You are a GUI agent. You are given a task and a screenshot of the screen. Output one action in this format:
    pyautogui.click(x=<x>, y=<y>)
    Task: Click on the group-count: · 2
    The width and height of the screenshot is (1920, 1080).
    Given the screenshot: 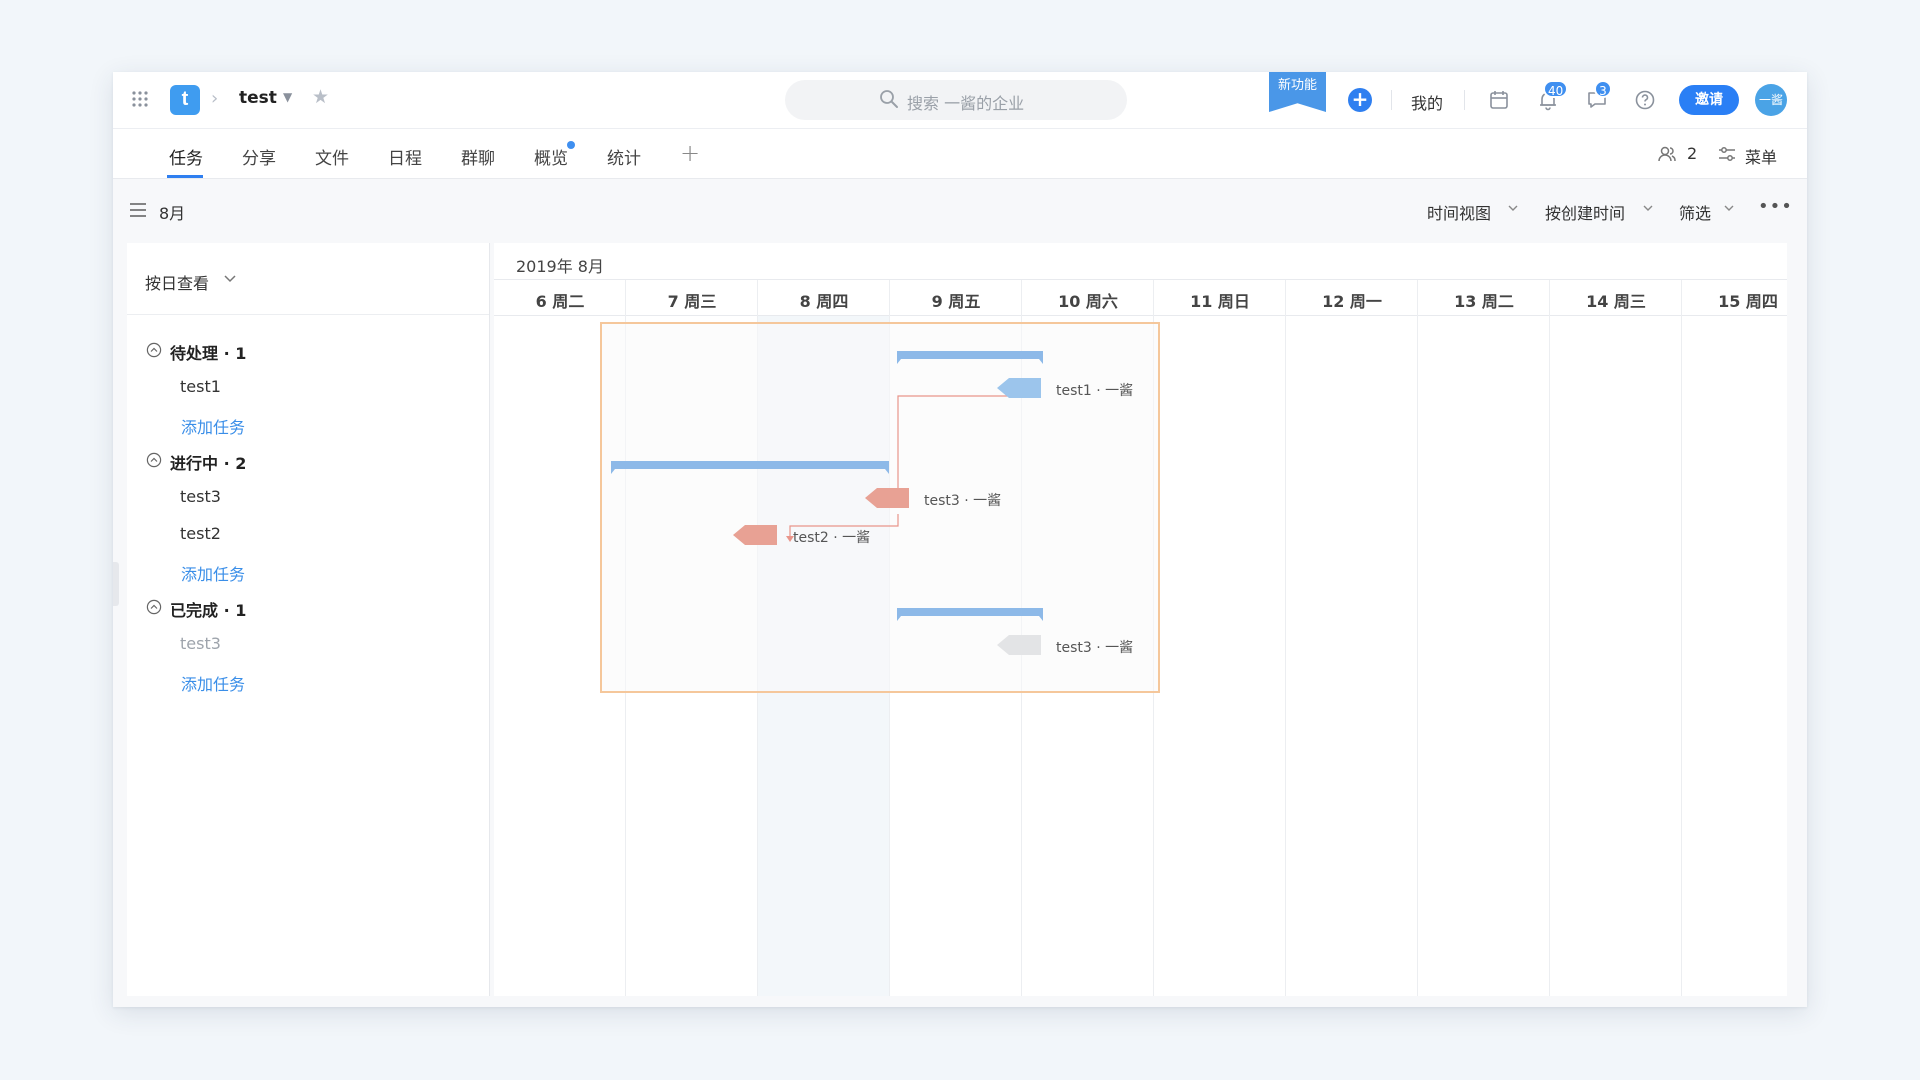 What is the action you would take?
    pyautogui.click(x=235, y=463)
    